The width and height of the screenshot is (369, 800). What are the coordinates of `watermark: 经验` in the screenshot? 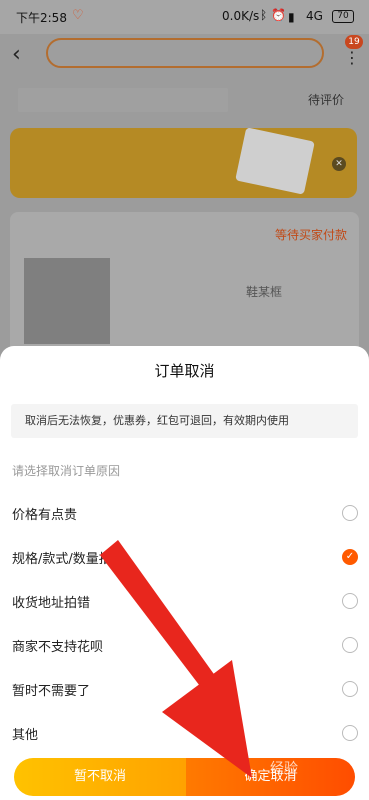 It's located at (284, 769).